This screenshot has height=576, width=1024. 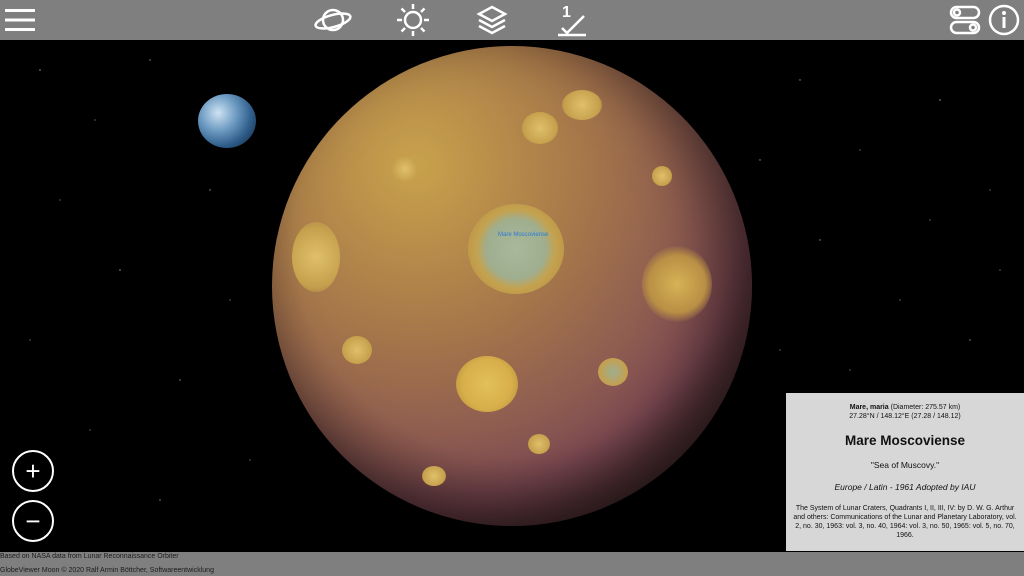 I want to click on sun-icon, so click(x=413, y=20).